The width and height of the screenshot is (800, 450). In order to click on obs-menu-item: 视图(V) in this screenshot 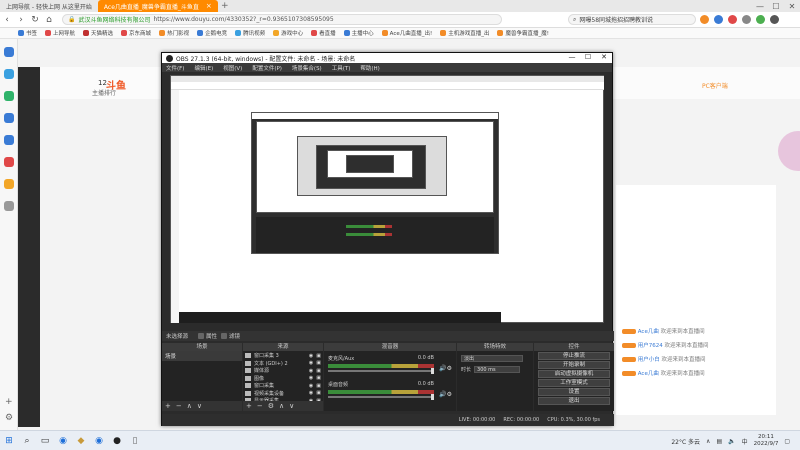, I will do `click(232, 68)`.